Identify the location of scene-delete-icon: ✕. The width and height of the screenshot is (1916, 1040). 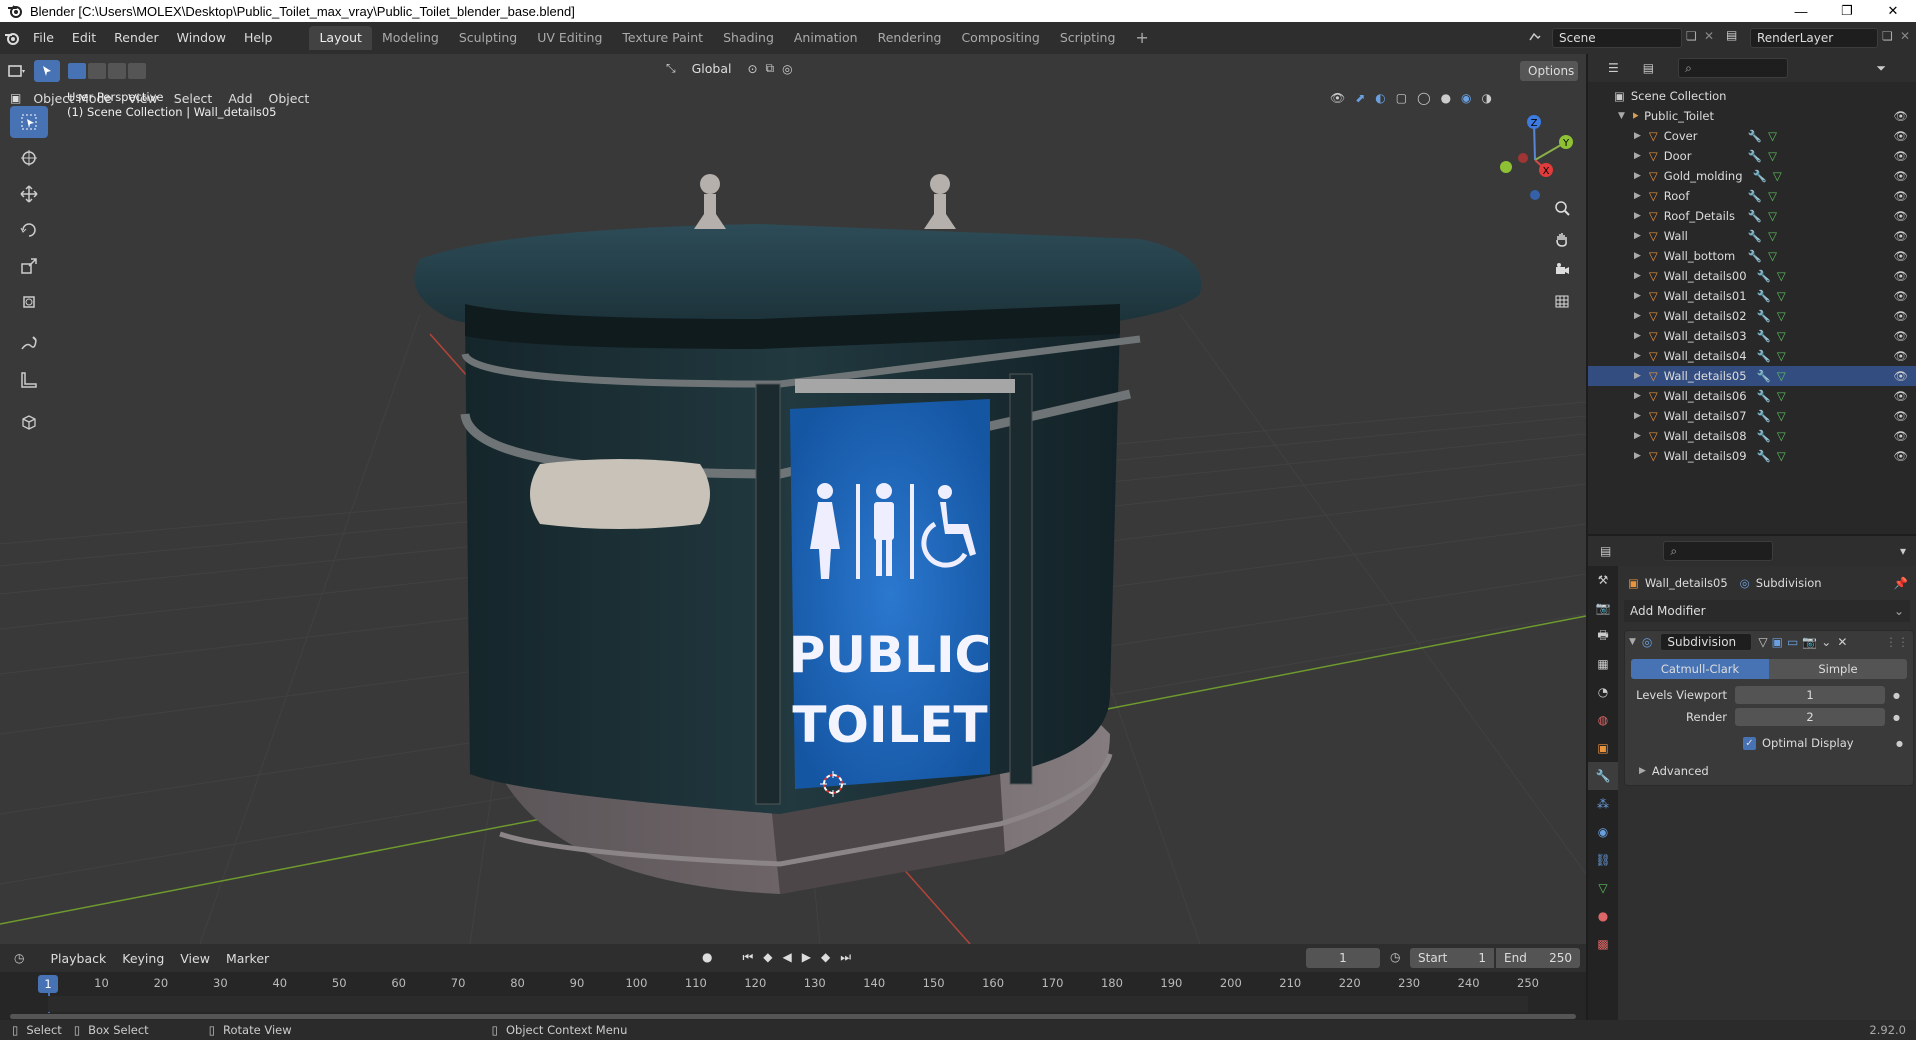
(1709, 36).